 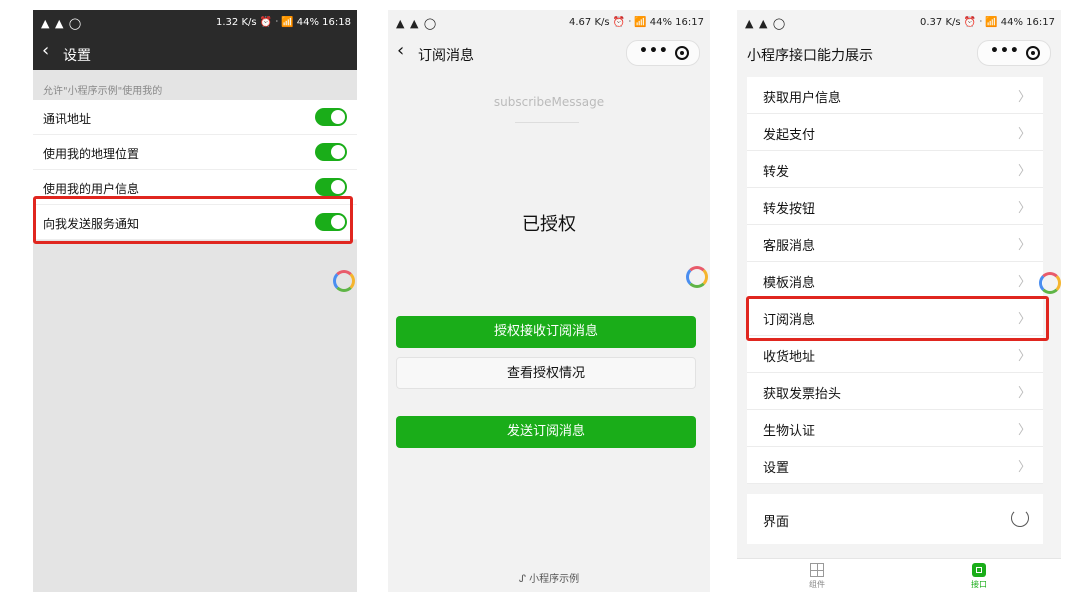 I want to click on status-right-info: 0.37 K/s ⏰ ᐧ 📶 44% 16:17, so click(x=987, y=22).